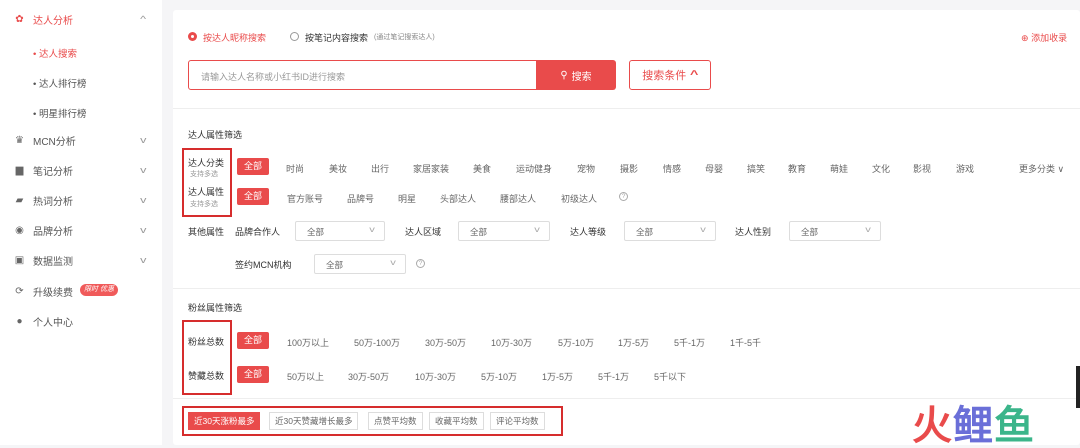 This screenshot has width=1080, height=448. I want to click on level-select: 全部 v, so click(670, 231).